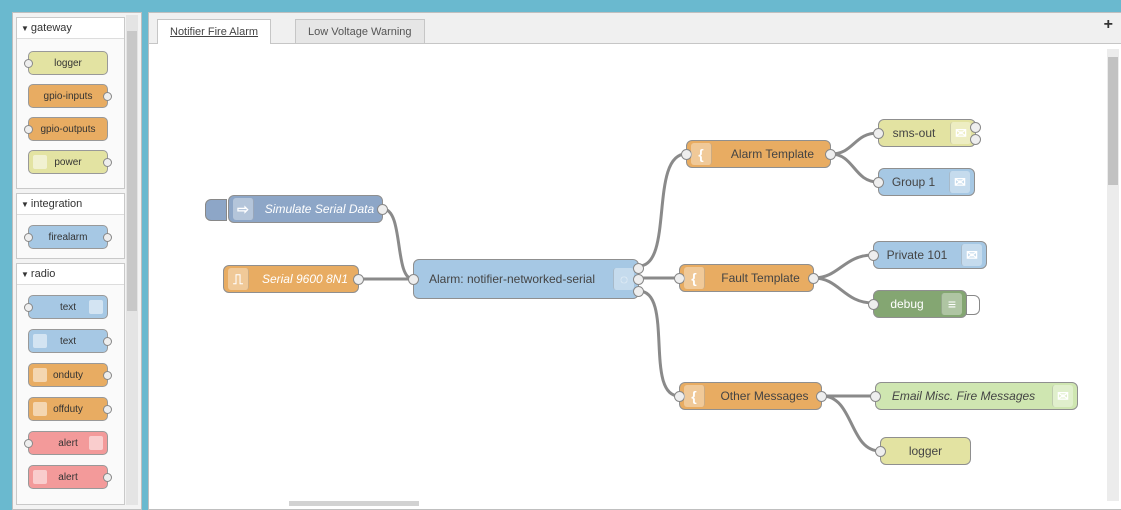 The height and width of the screenshot is (510, 1121). I want to click on node-email-misc-fire-messages: Email Misc. Fire Messages ✉, so click(974, 396).